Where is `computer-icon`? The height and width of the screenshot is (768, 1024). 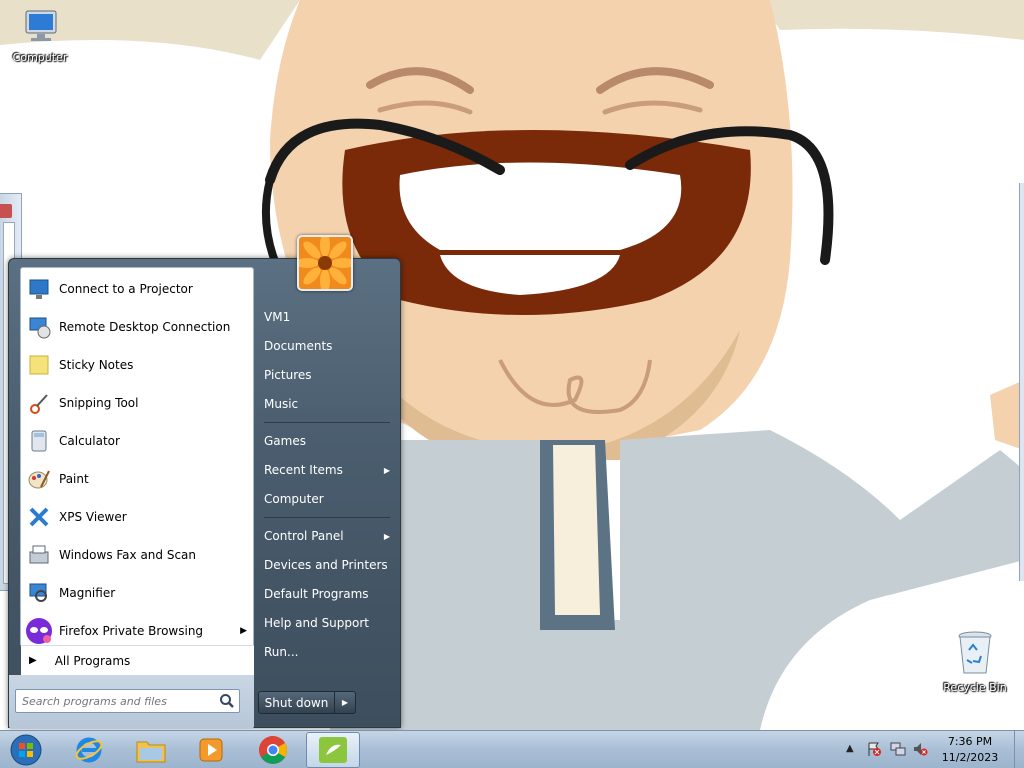 computer-icon is located at coordinates (41, 25).